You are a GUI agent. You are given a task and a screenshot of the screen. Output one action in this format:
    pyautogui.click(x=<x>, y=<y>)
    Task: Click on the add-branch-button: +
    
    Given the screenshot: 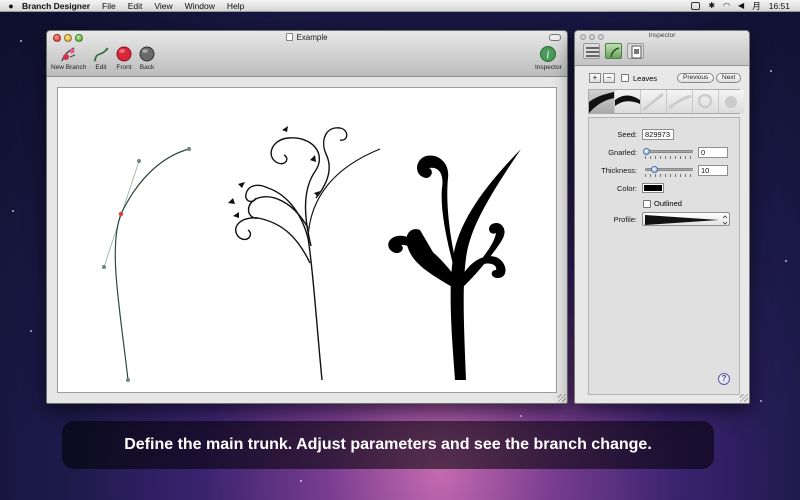 What is the action you would take?
    pyautogui.click(x=595, y=78)
    